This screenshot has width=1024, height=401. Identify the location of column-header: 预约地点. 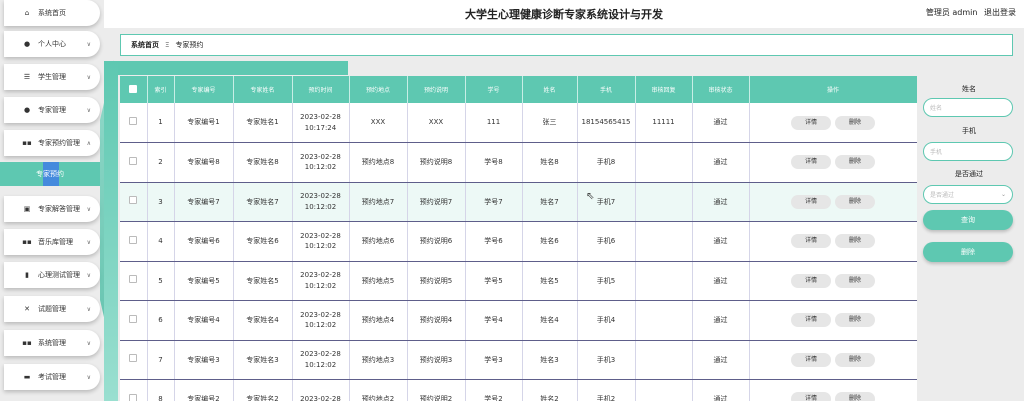
(378, 89).